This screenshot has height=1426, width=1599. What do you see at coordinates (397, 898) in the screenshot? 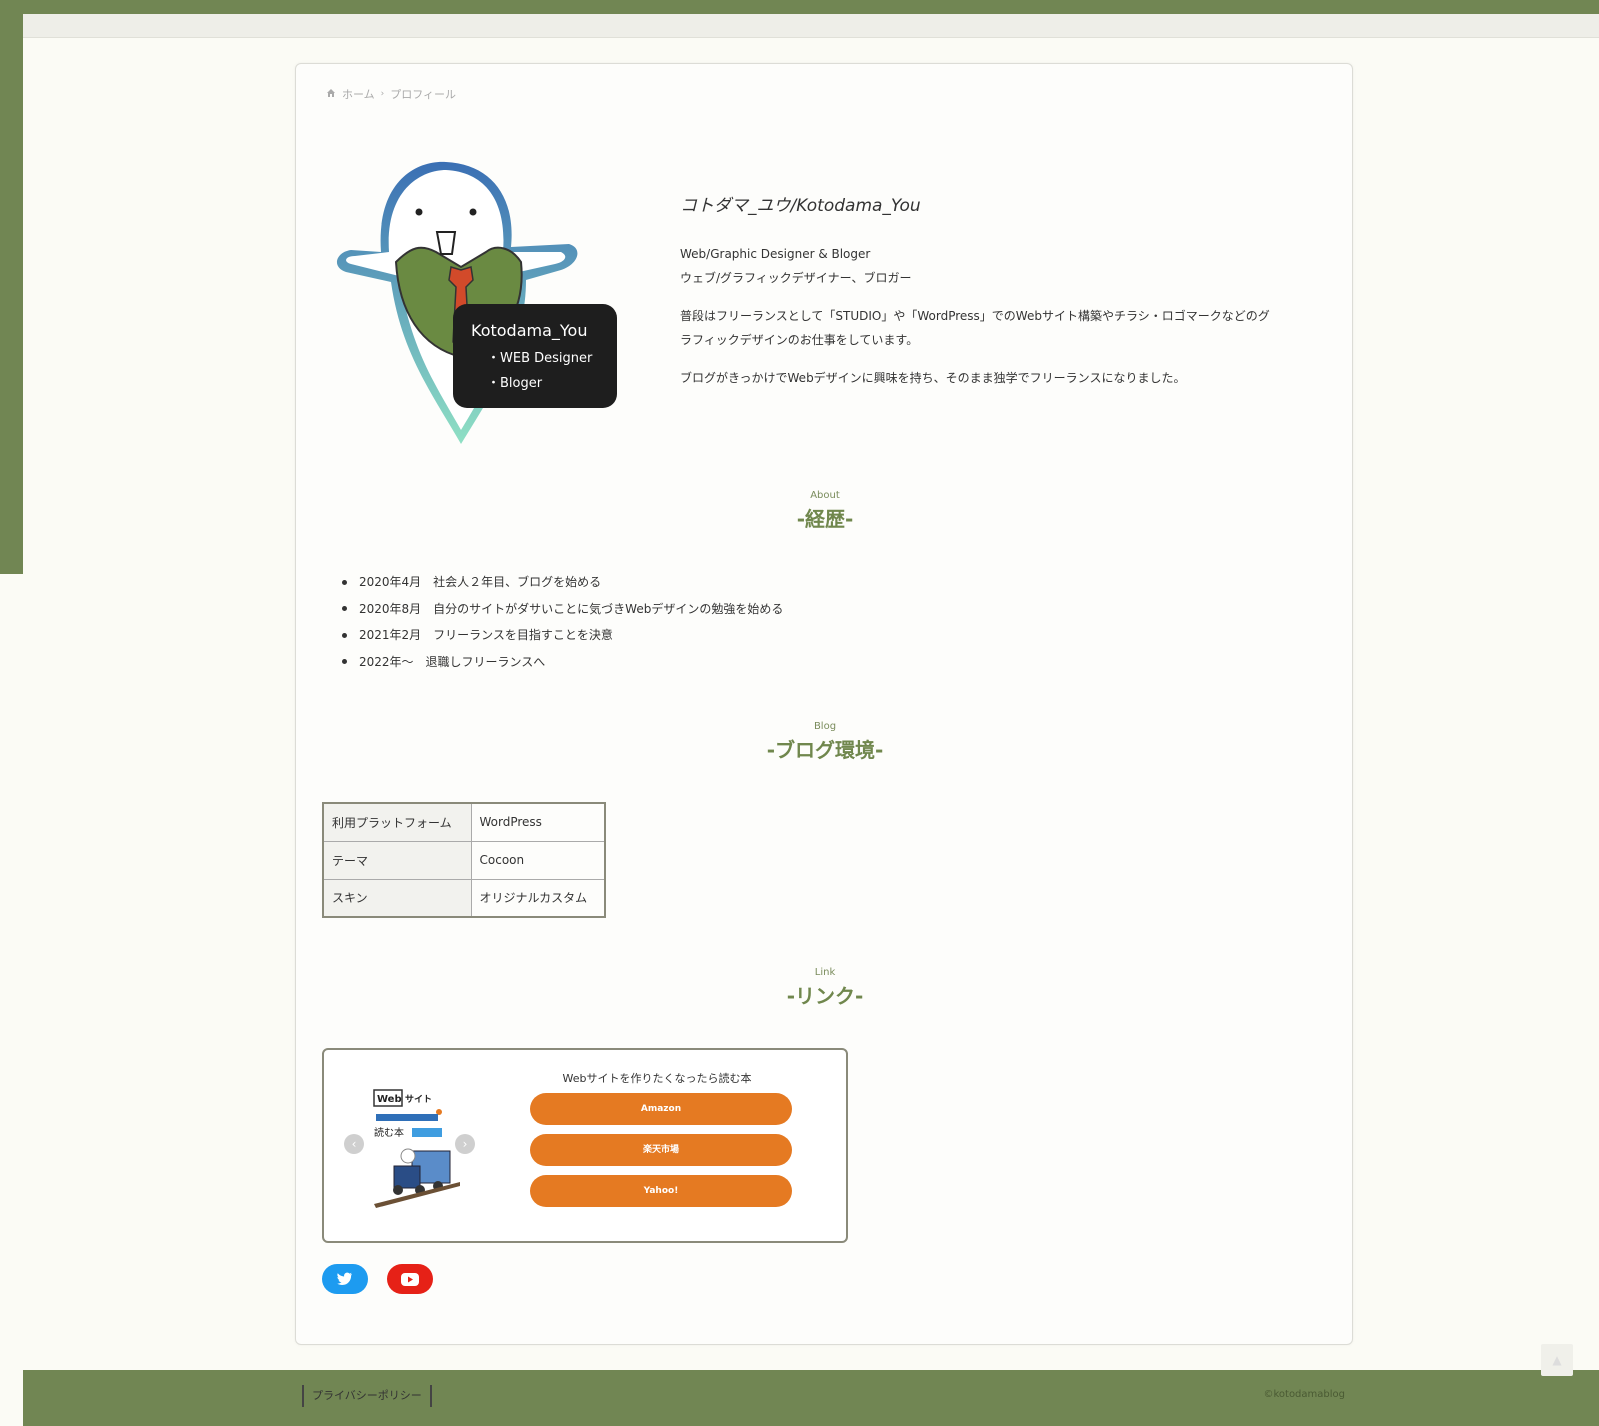
I see `table-key: スキン` at bounding box center [397, 898].